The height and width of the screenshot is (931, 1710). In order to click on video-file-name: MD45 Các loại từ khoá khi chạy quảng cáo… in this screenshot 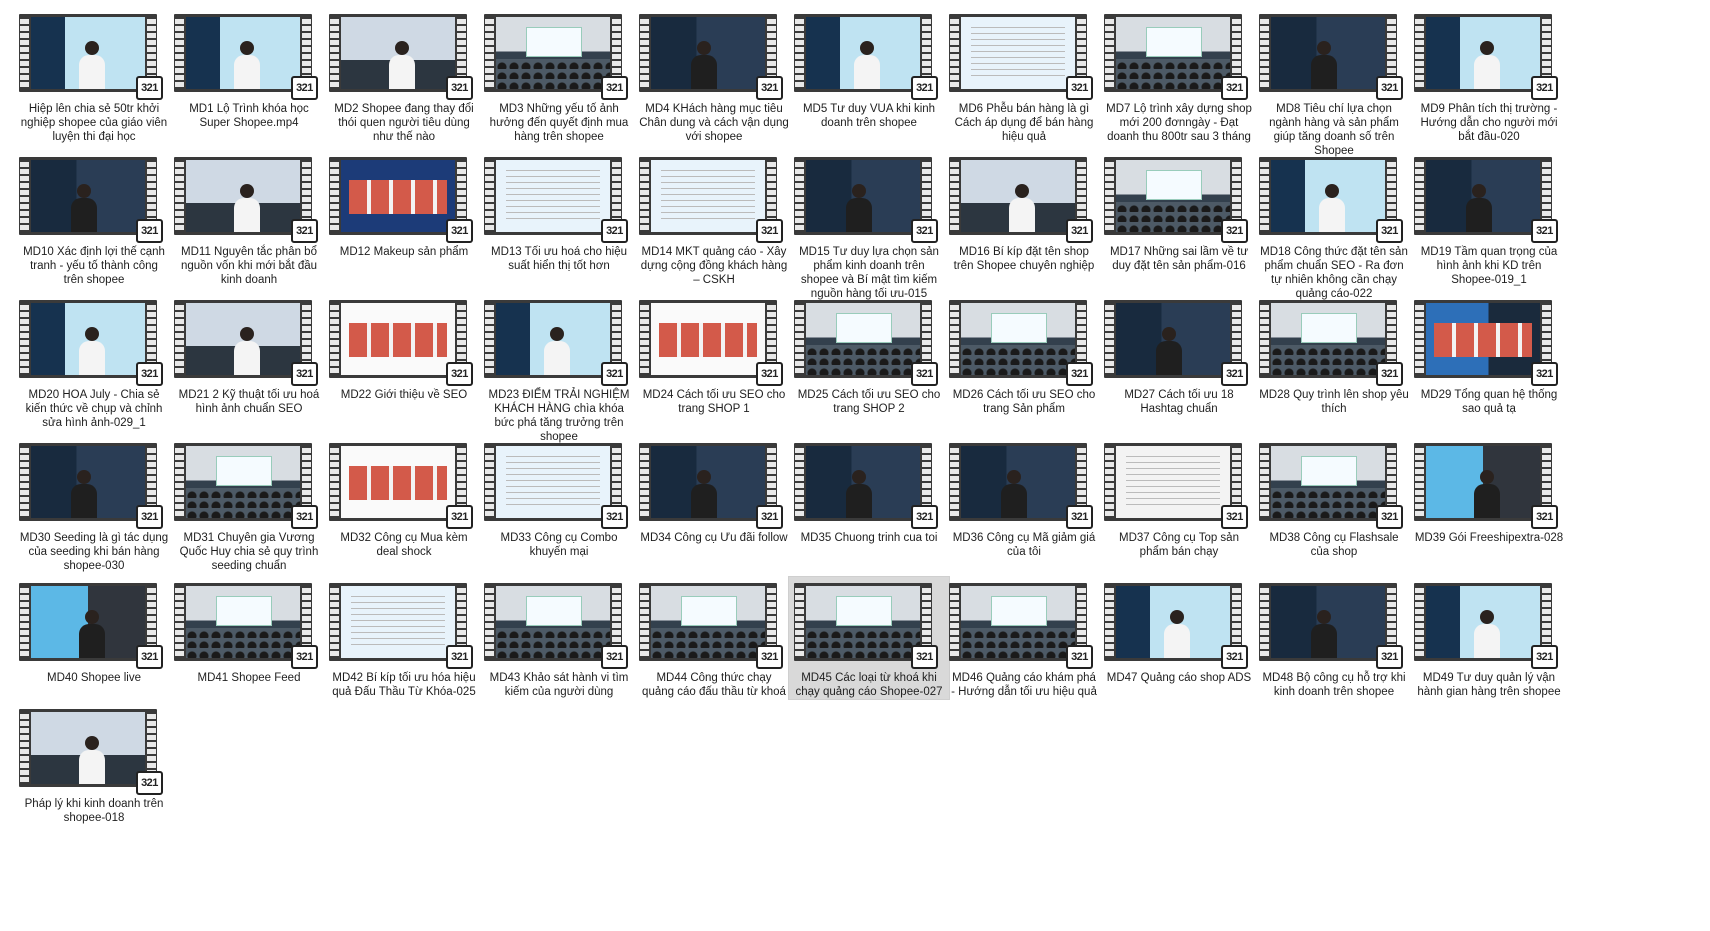, I will do `click(869, 685)`.